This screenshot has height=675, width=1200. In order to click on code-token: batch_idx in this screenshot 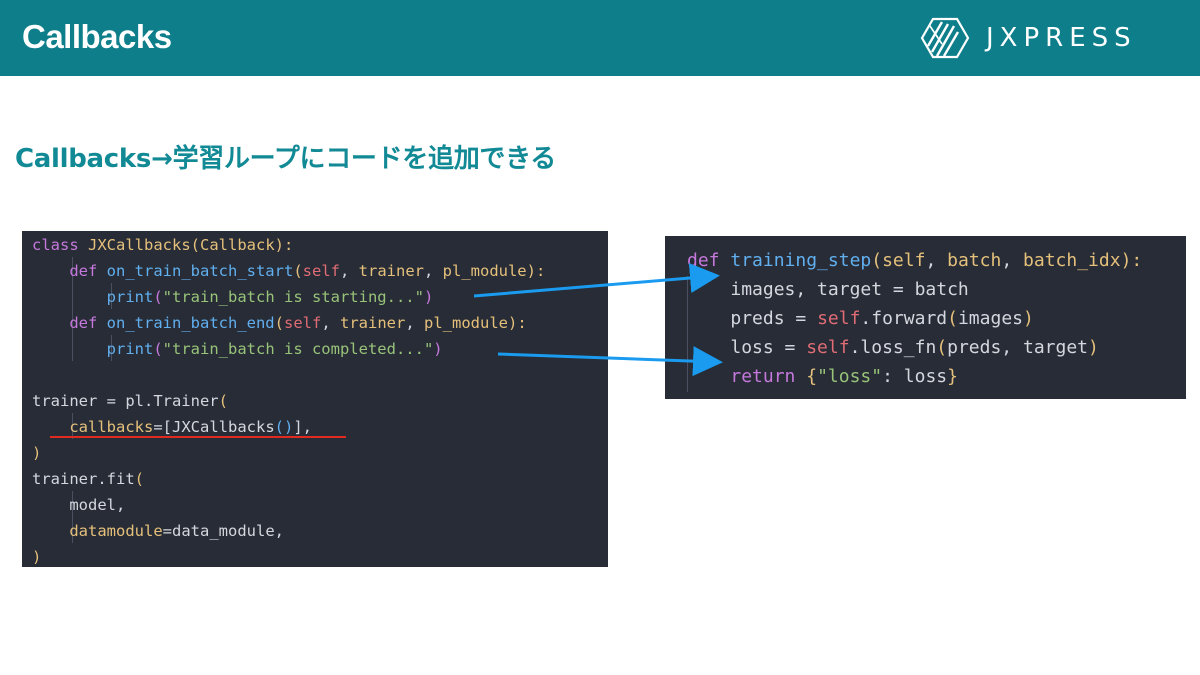, I will do `click(1072, 260)`.